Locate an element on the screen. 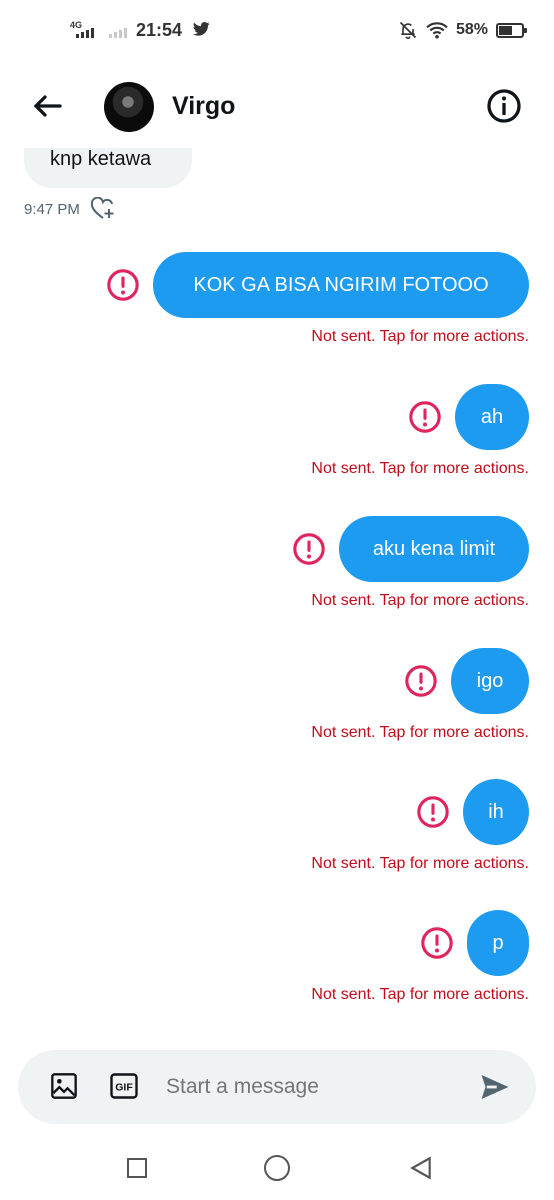 The width and height of the screenshot is (554, 1200). outgoing-message-text: igo is located at coordinates (490, 680).